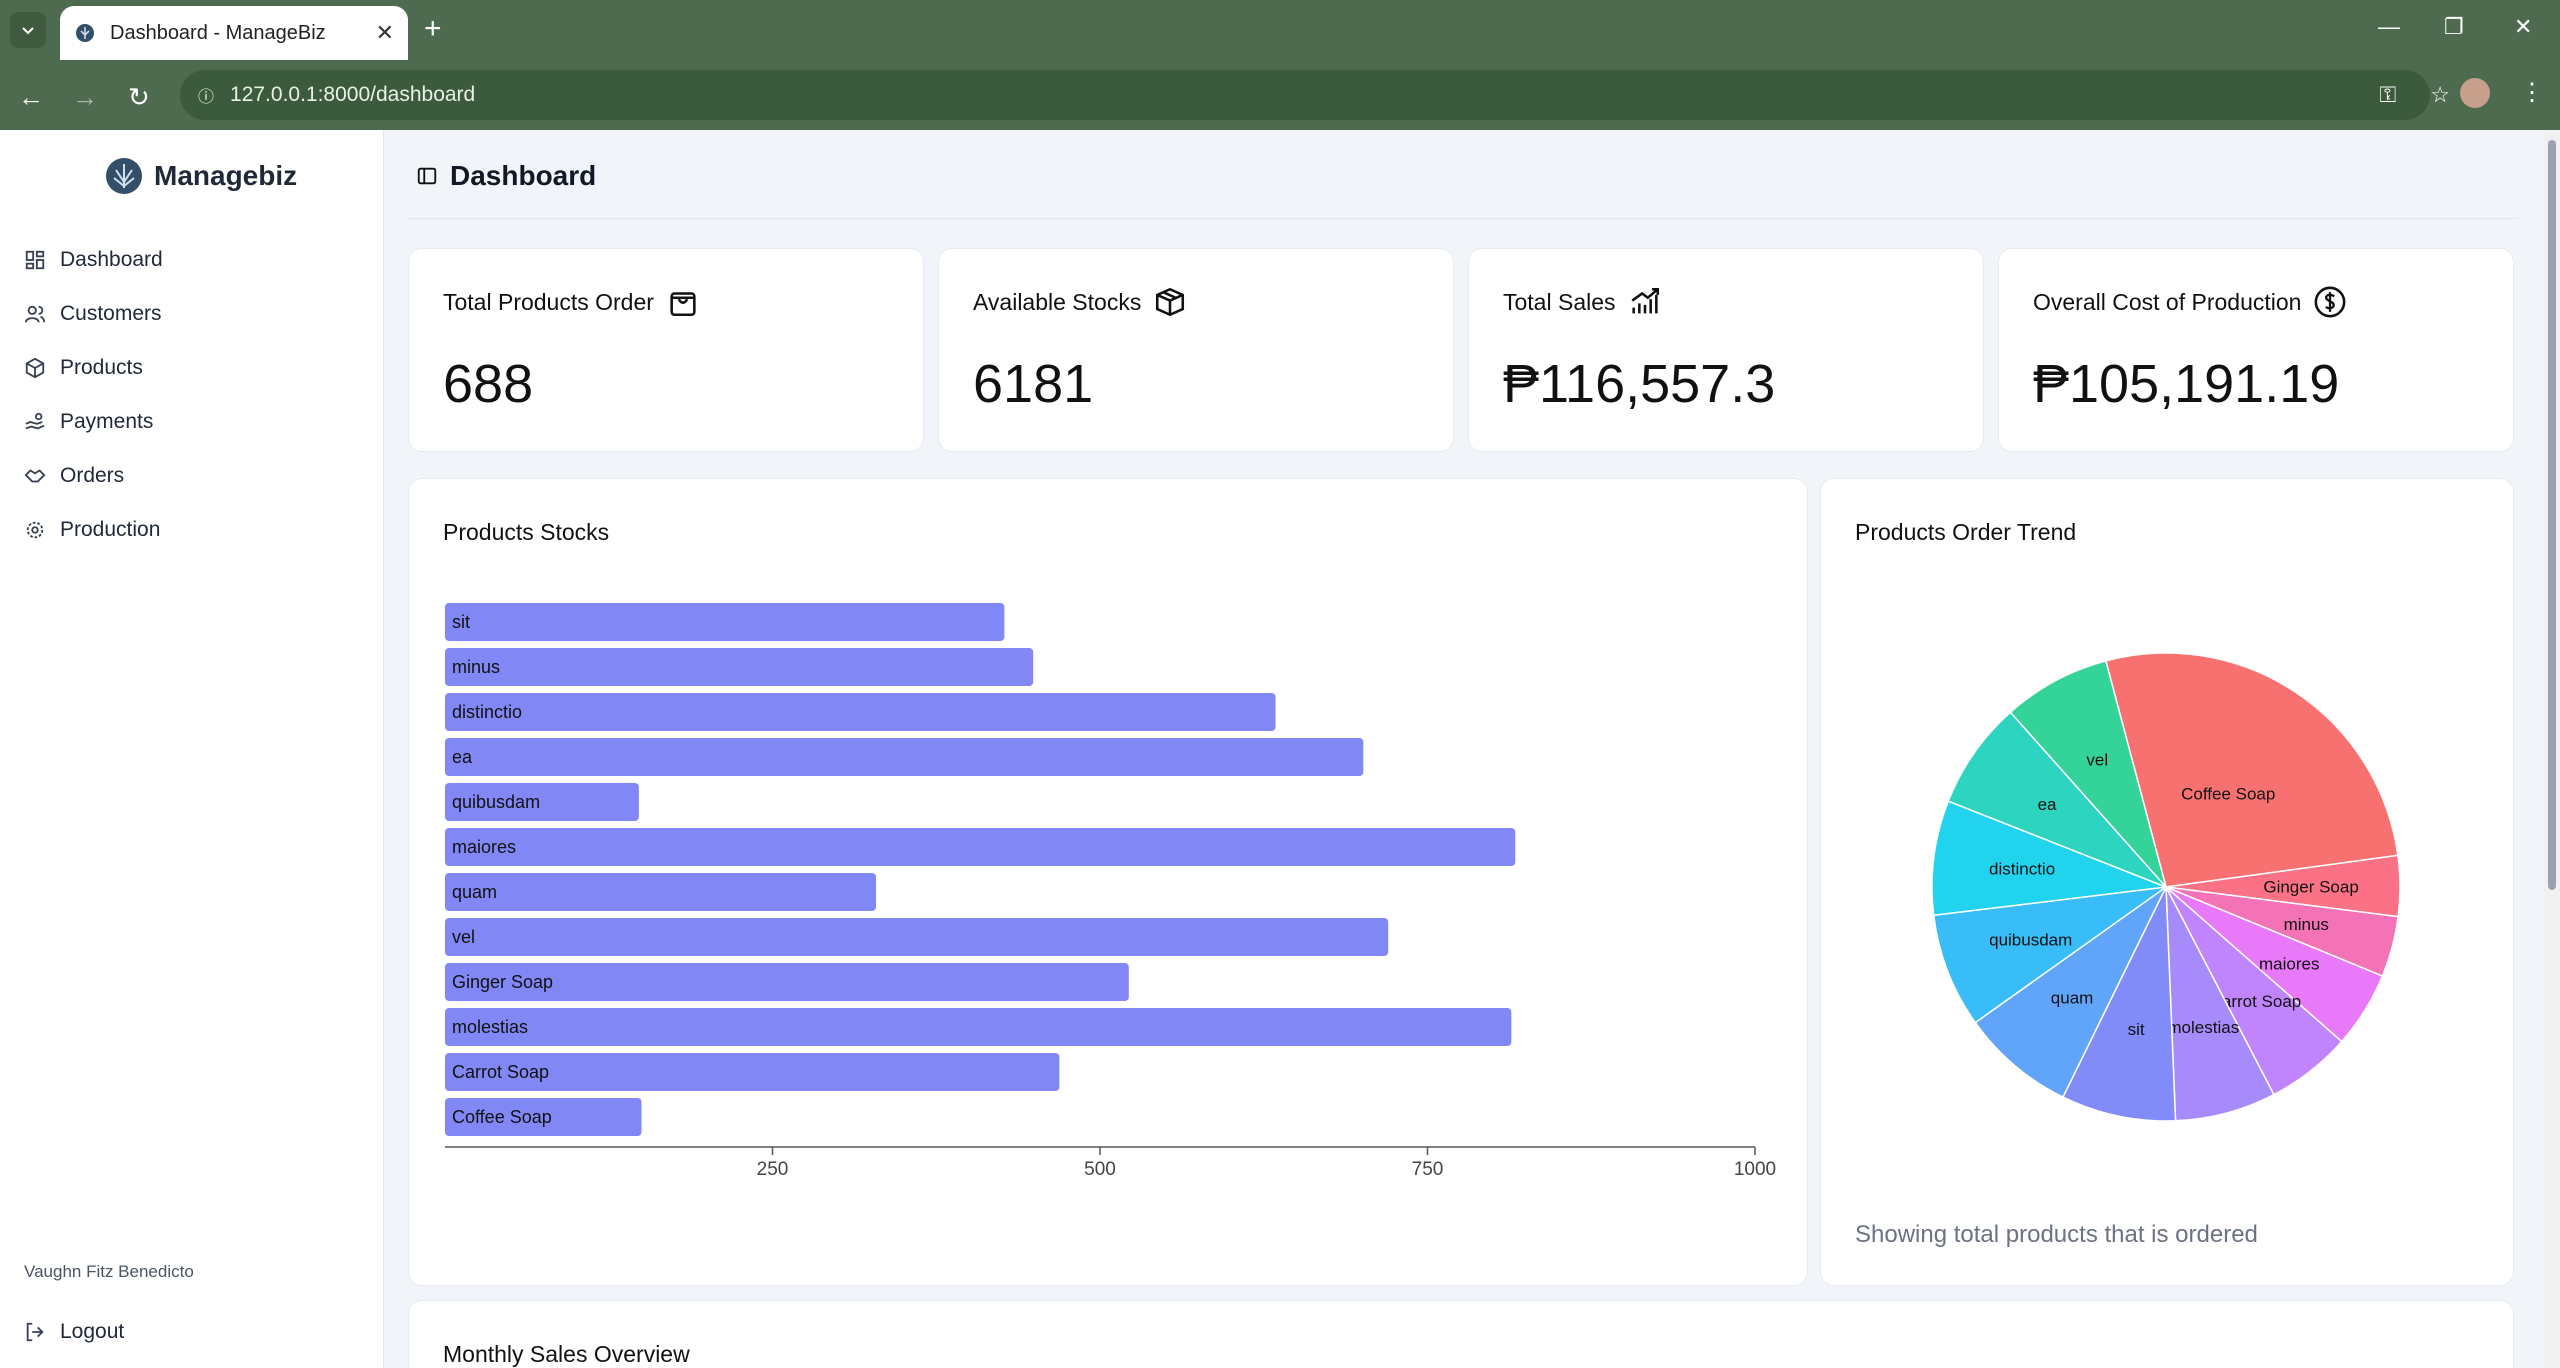 The image size is (2560, 1368). What do you see at coordinates (2186, 384) in the screenshot?
I see `stat-value: ₱105,191.19` at bounding box center [2186, 384].